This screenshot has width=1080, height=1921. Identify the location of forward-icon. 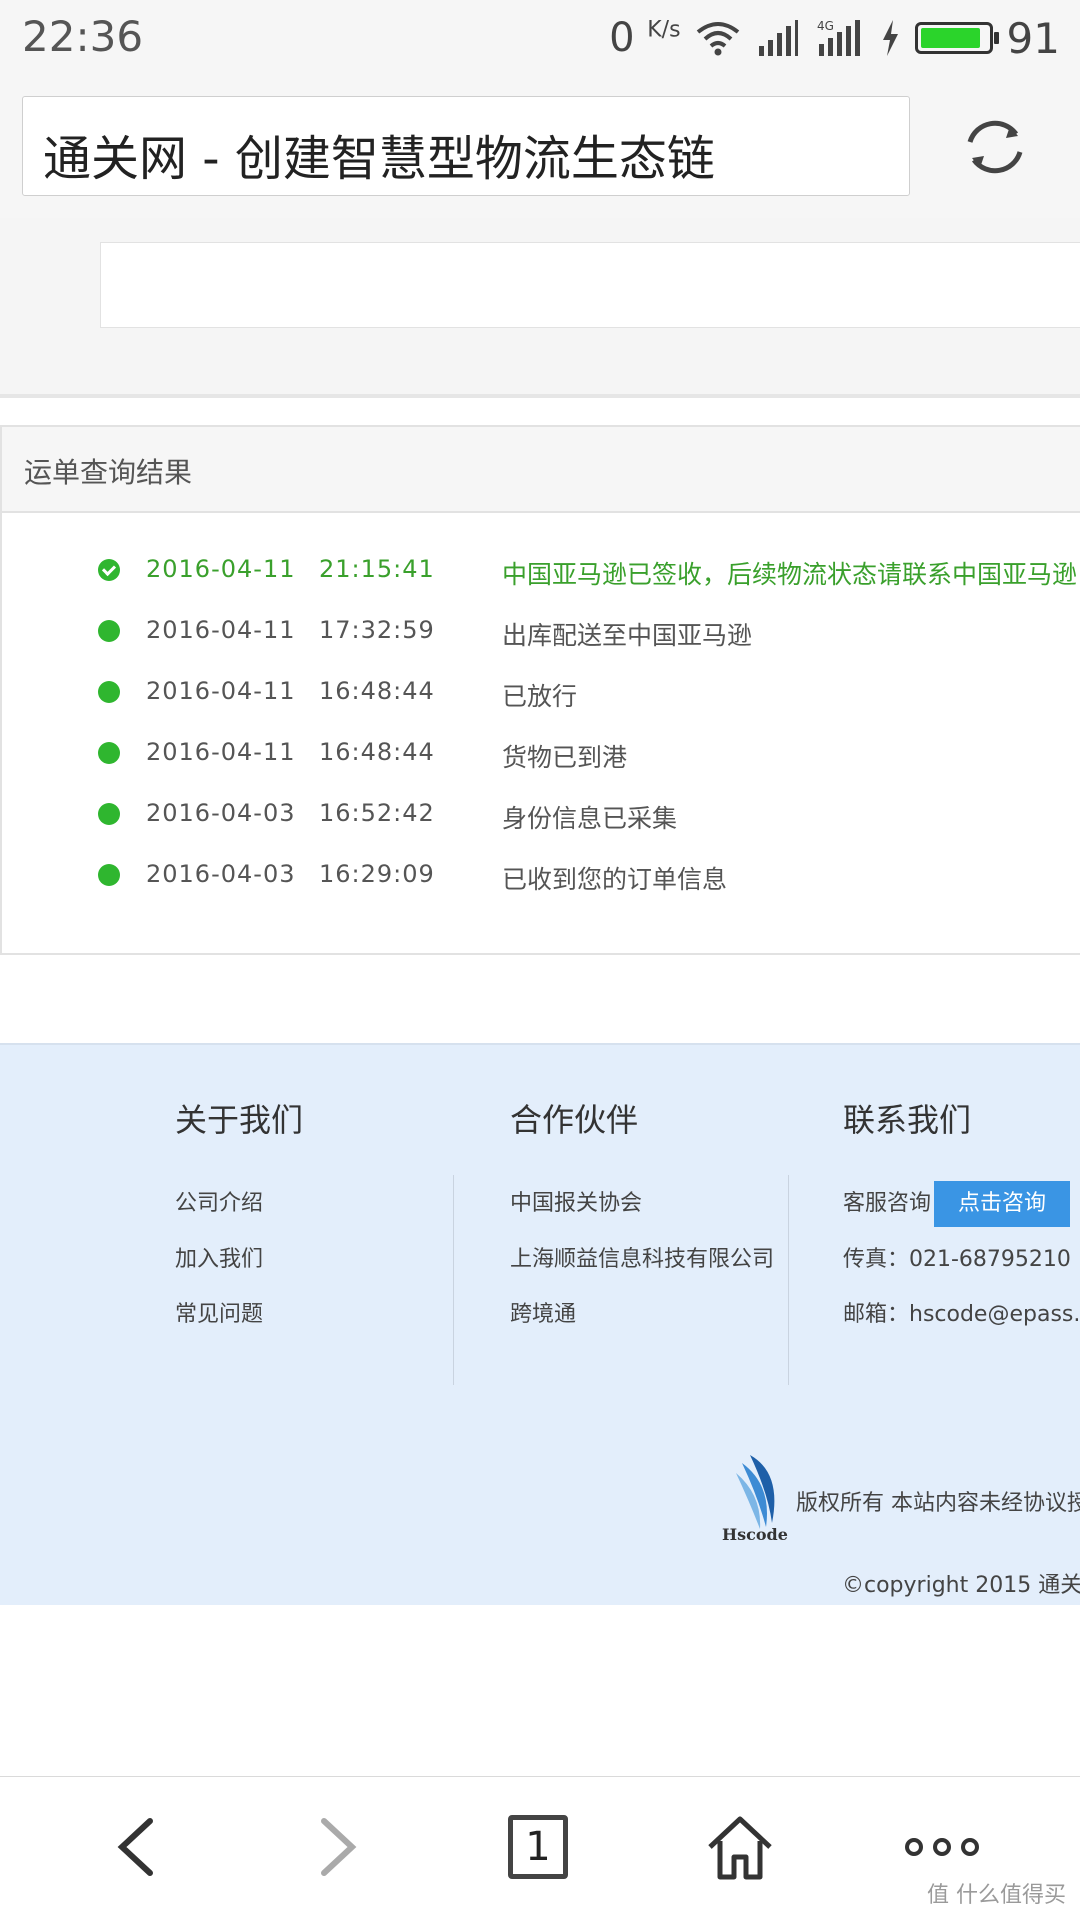
(338, 1847).